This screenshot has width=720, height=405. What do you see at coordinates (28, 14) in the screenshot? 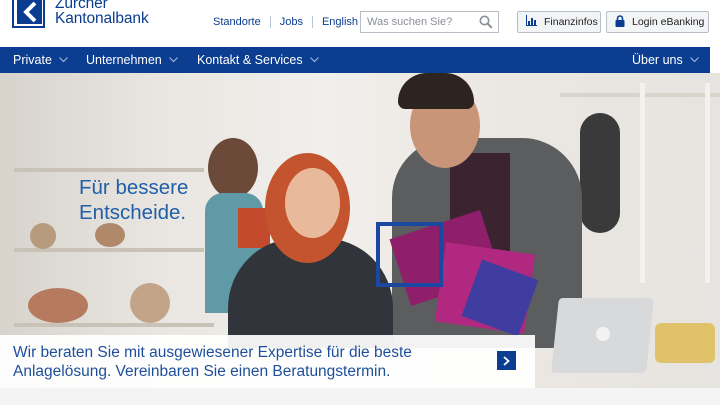
I see `zkb-logo-mark-icon` at bounding box center [28, 14].